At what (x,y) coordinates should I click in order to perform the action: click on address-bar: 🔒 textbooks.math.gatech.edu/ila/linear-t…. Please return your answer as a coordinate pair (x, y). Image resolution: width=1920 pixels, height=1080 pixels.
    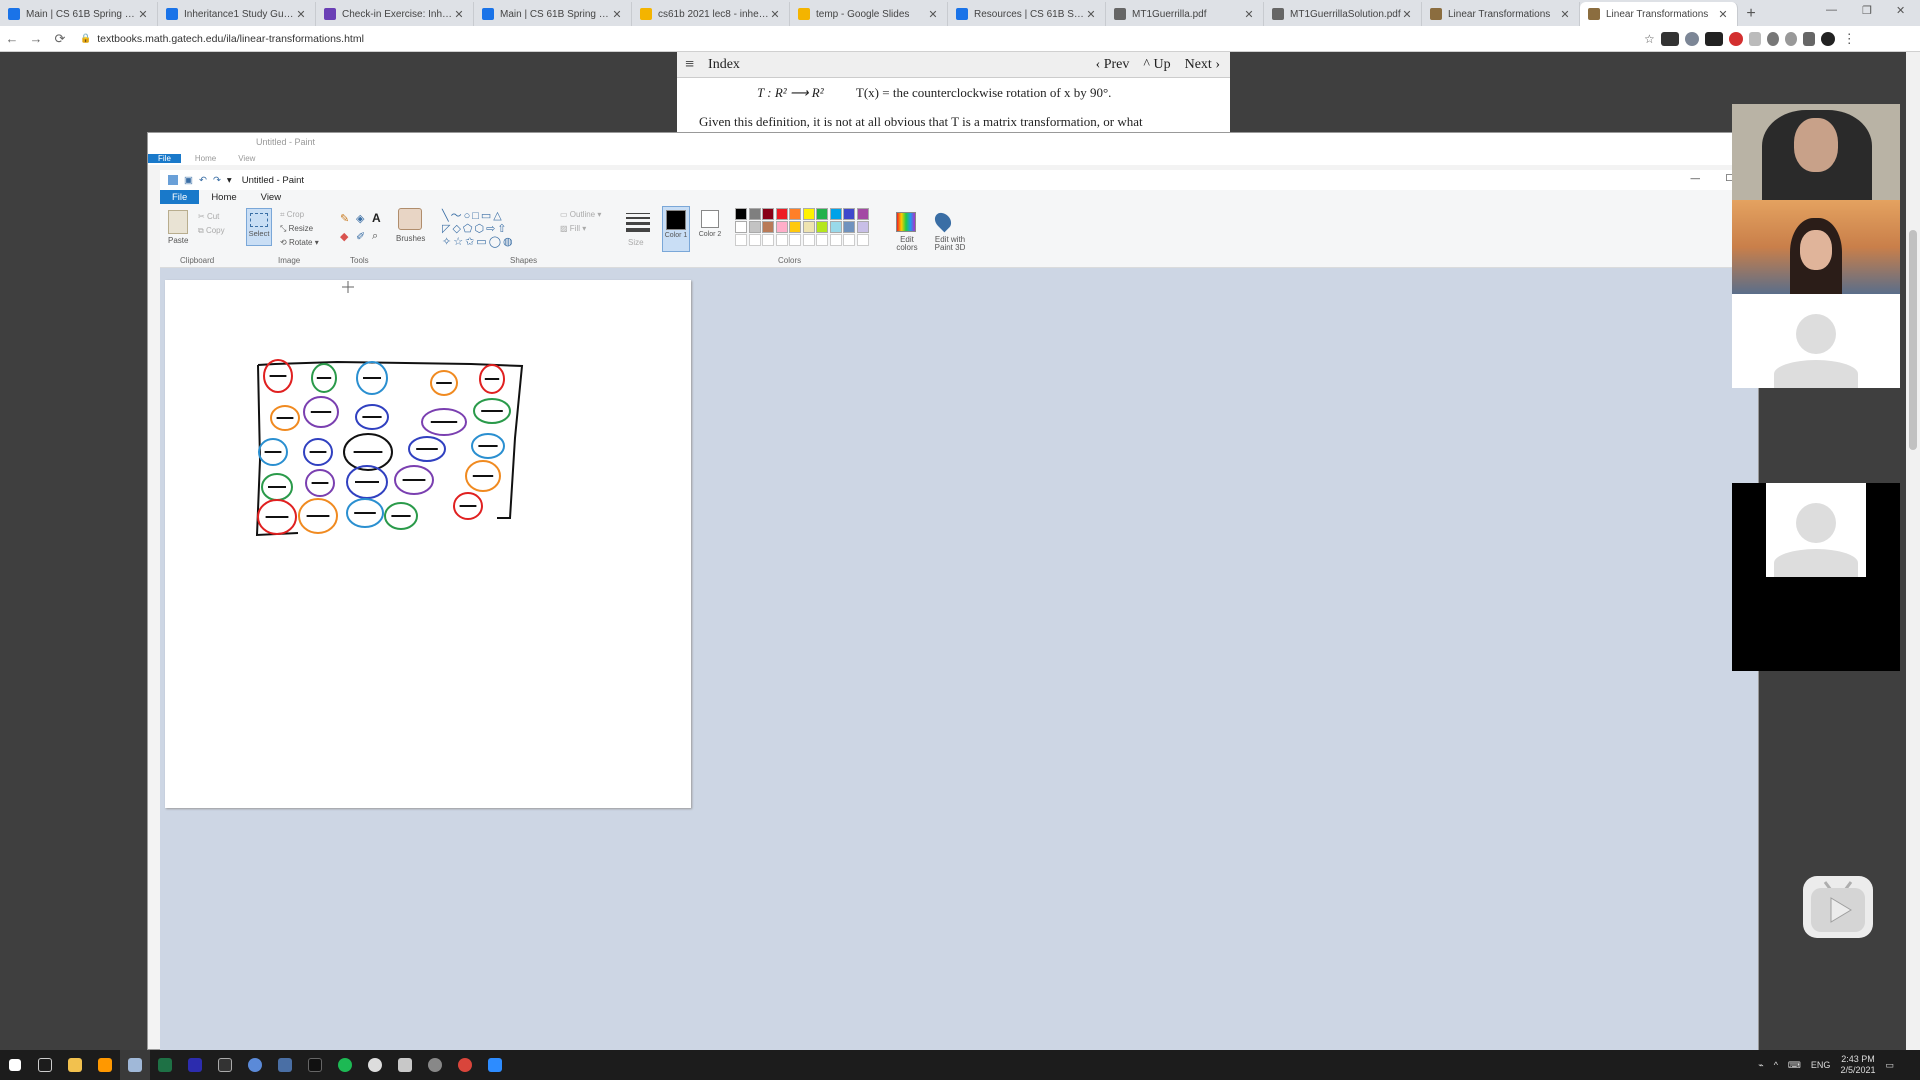
    Looking at the image, I should click on (860, 39).